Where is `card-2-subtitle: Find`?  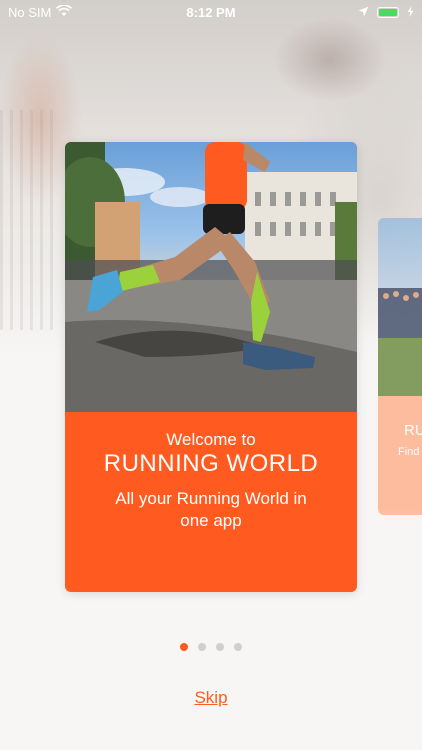 card-2-subtitle: Find is located at coordinates (409, 452).